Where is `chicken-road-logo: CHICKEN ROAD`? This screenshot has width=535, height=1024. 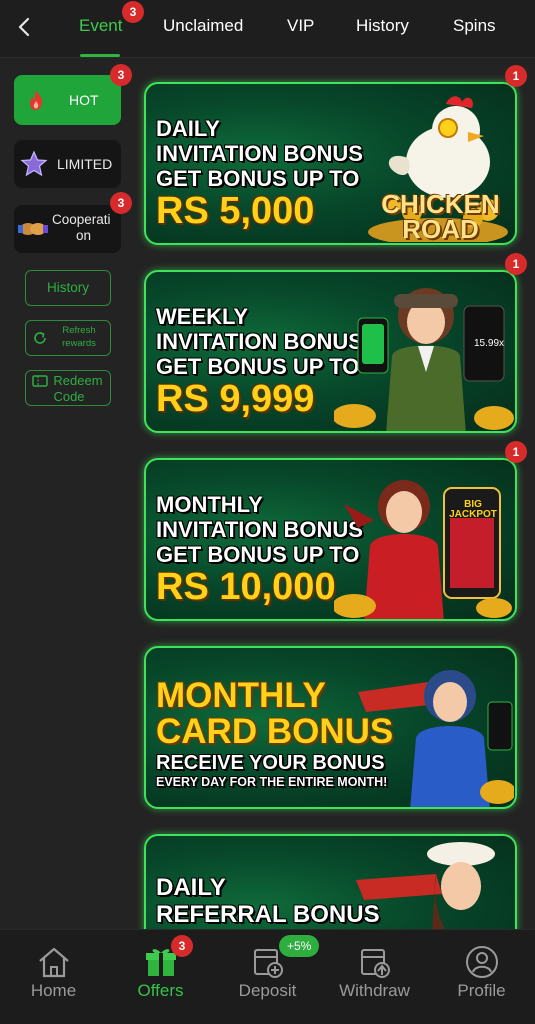 chicken-road-logo: CHICKEN ROAD is located at coordinates (440, 216).